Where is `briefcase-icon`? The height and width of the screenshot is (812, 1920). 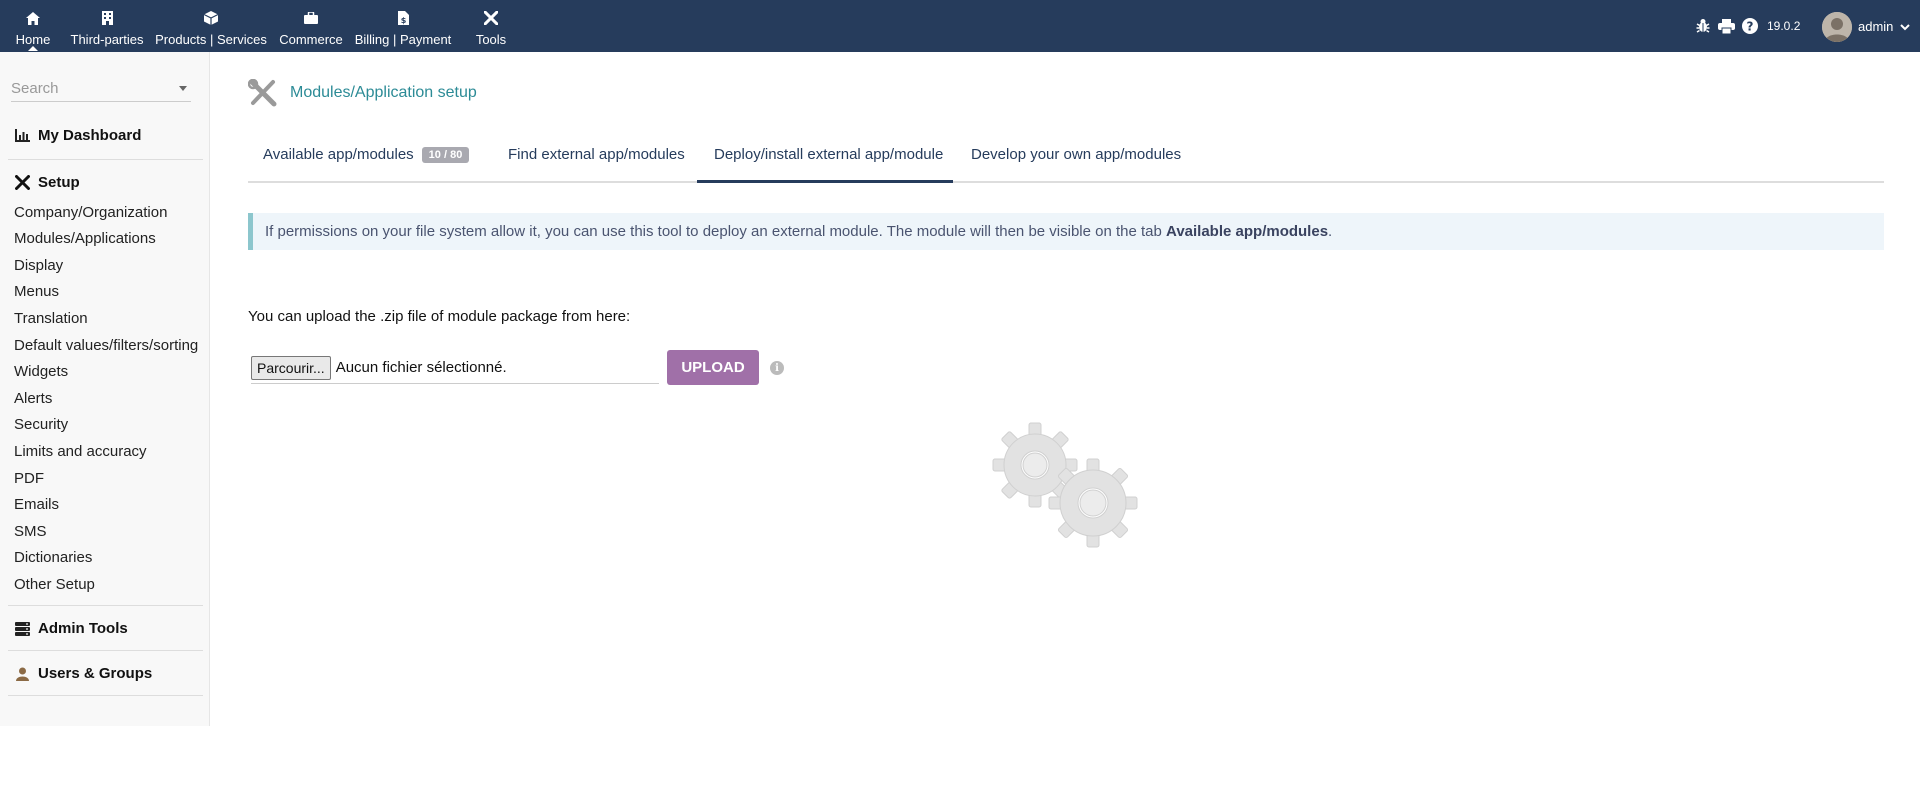 briefcase-icon is located at coordinates (311, 18).